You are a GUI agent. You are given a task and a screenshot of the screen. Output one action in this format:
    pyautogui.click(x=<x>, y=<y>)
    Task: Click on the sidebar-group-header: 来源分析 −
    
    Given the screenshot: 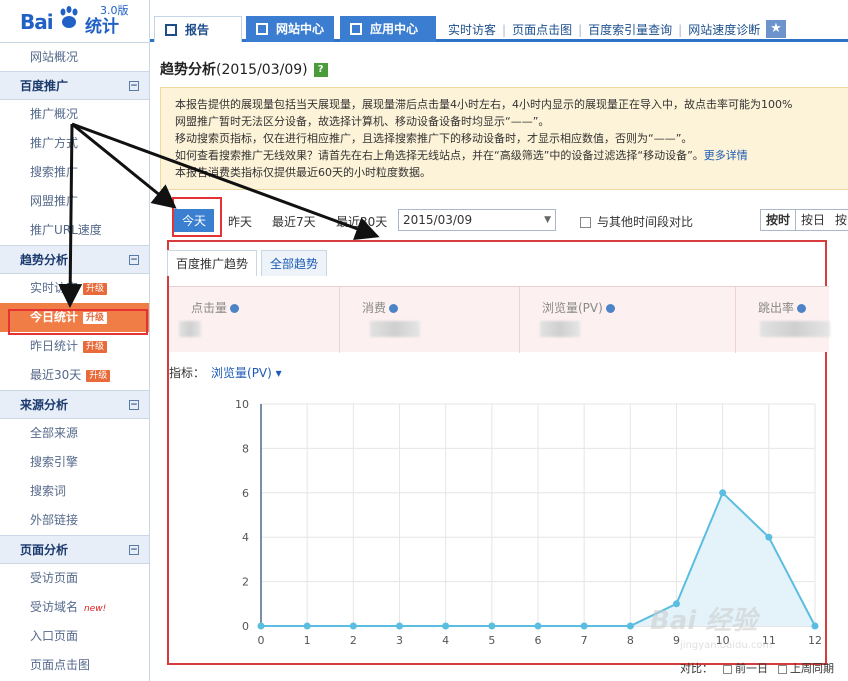 What is the action you would take?
    pyautogui.click(x=74, y=404)
    